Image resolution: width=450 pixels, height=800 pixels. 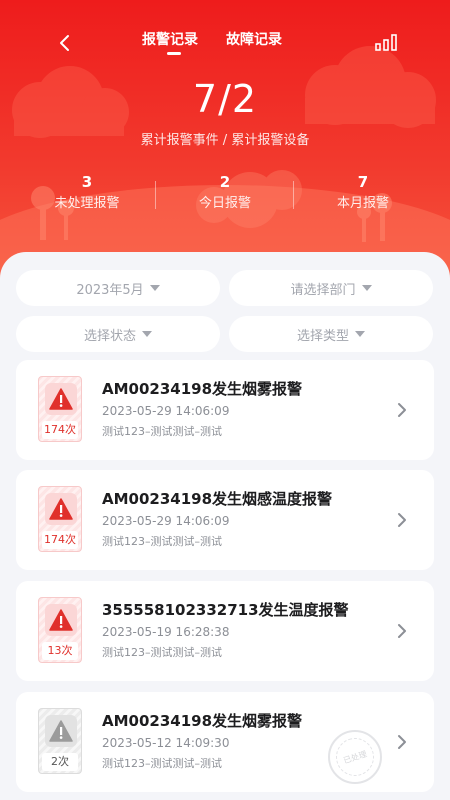 I want to click on month-filter-dropdown: 2023年5月, so click(x=118, y=288).